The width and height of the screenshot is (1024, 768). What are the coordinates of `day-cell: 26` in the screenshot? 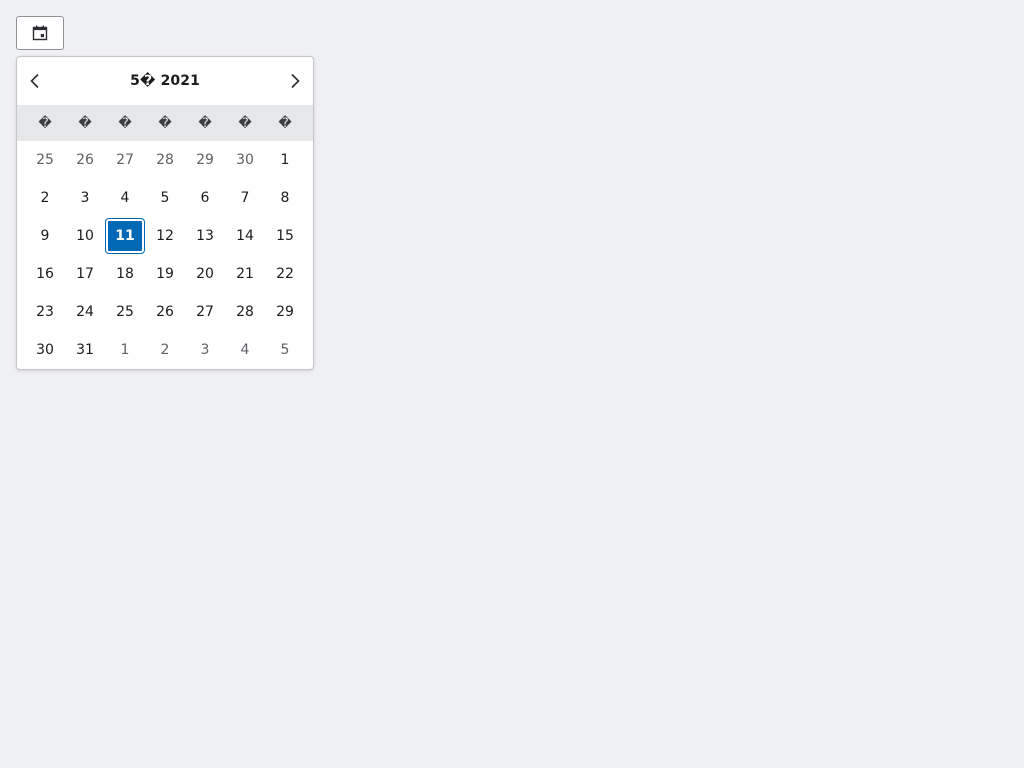 It's located at (165, 312).